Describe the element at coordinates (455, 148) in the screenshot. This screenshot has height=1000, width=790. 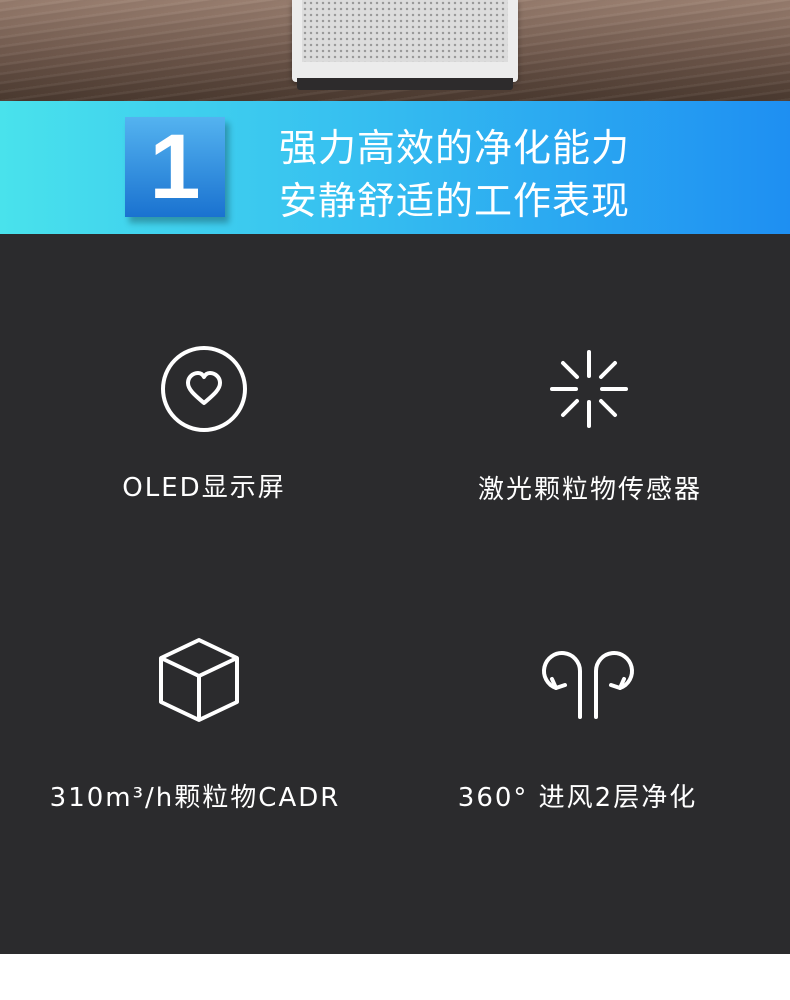
I see `headline-line-1: 强力高效的净化能力` at that location.